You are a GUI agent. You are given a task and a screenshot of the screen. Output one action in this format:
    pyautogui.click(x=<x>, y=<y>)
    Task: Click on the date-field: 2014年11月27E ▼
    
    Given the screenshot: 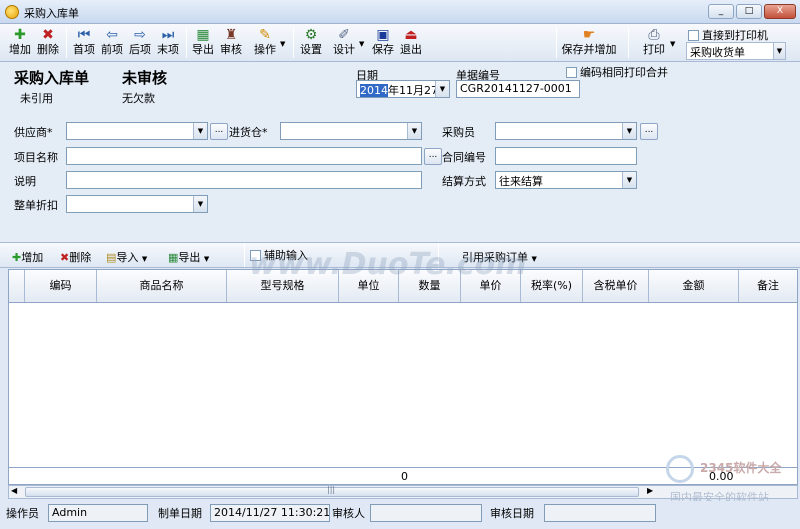 What is the action you would take?
    pyautogui.click(x=403, y=89)
    